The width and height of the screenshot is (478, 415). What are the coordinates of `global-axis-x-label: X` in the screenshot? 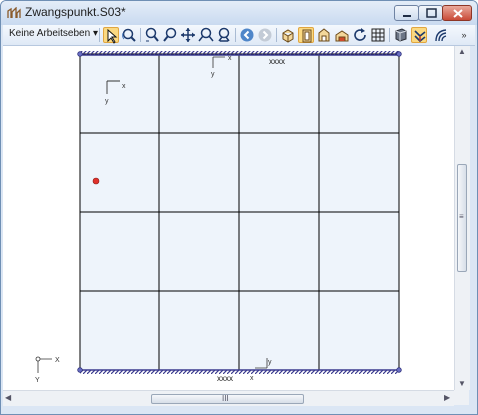 It's located at (57, 360).